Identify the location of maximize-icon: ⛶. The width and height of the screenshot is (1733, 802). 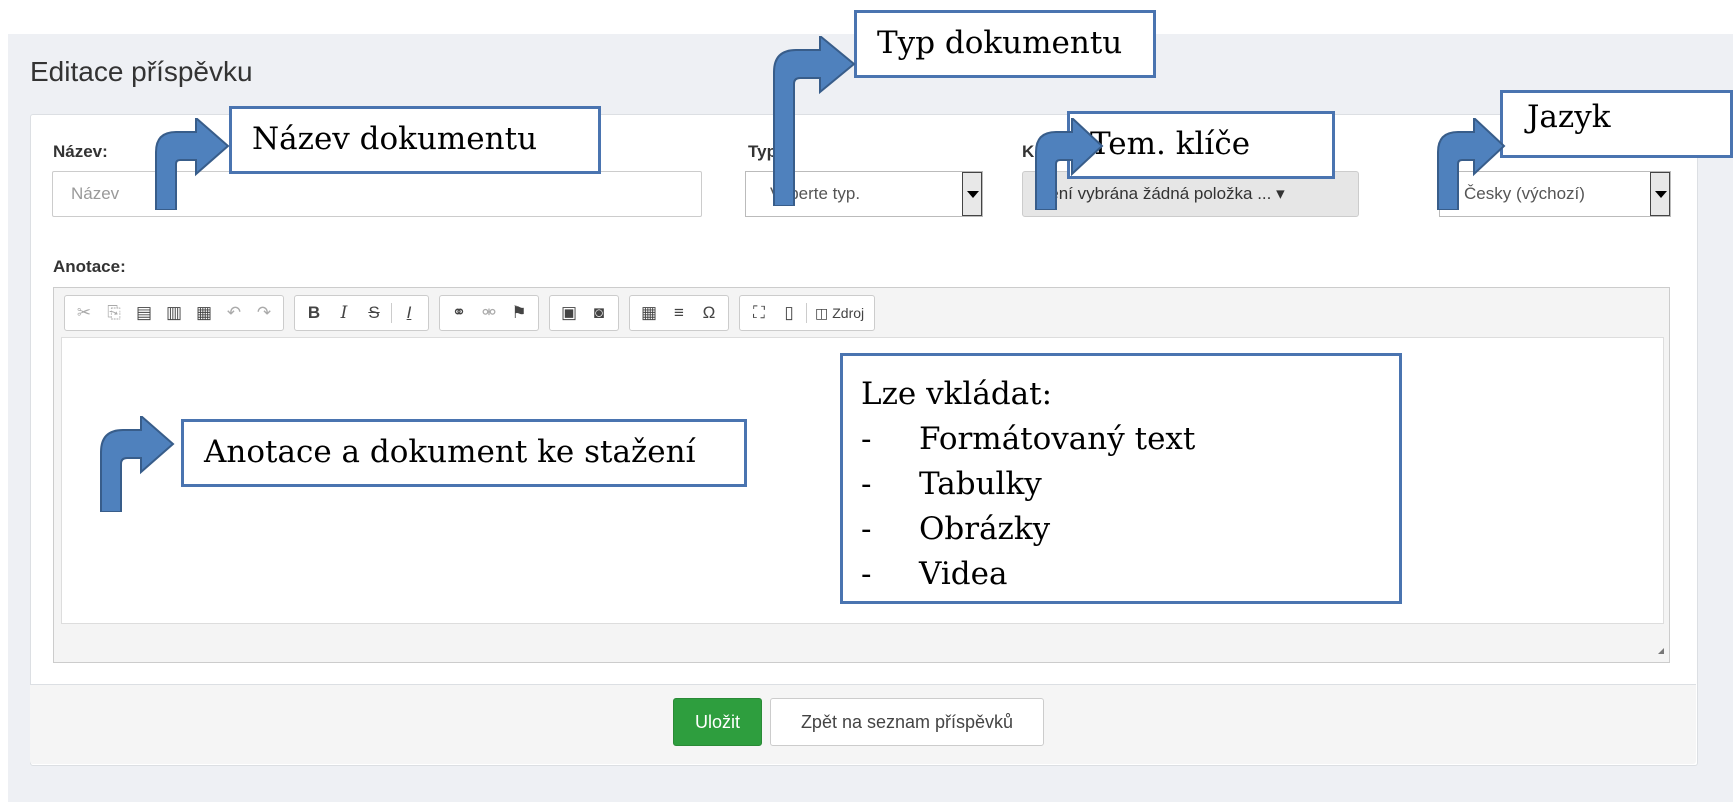
(759, 313).